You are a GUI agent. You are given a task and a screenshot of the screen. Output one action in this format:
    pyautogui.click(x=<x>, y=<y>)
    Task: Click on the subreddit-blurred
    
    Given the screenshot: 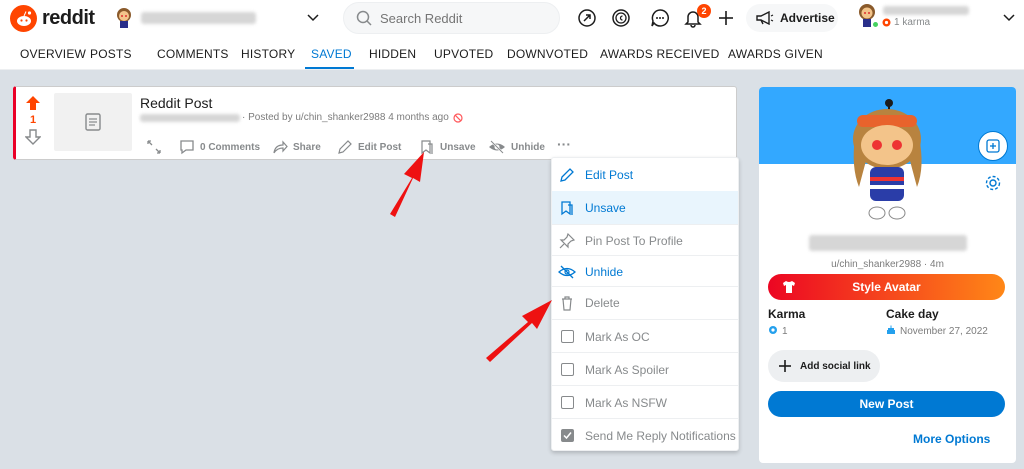 What is the action you would take?
    pyautogui.click(x=190, y=117)
    